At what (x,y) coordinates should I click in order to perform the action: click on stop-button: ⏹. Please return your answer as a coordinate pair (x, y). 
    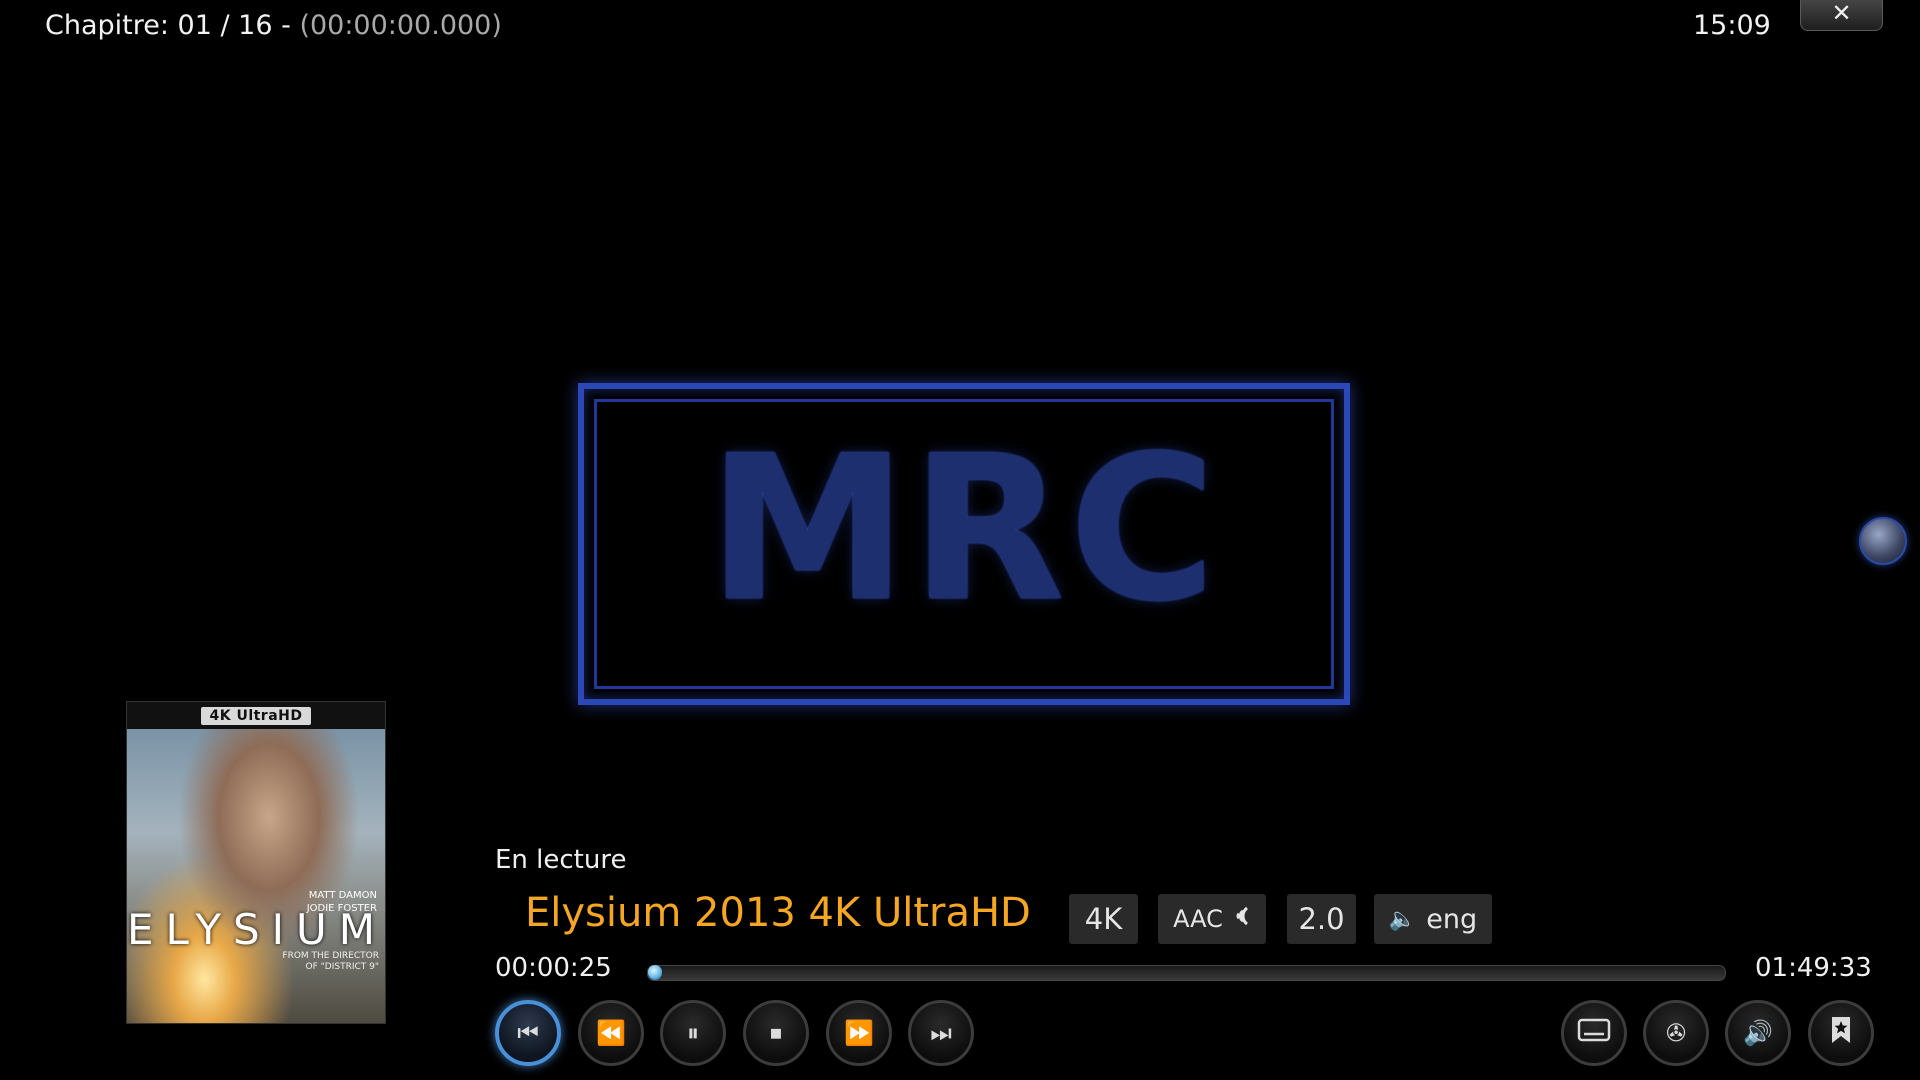
    Looking at the image, I should click on (776, 1033).